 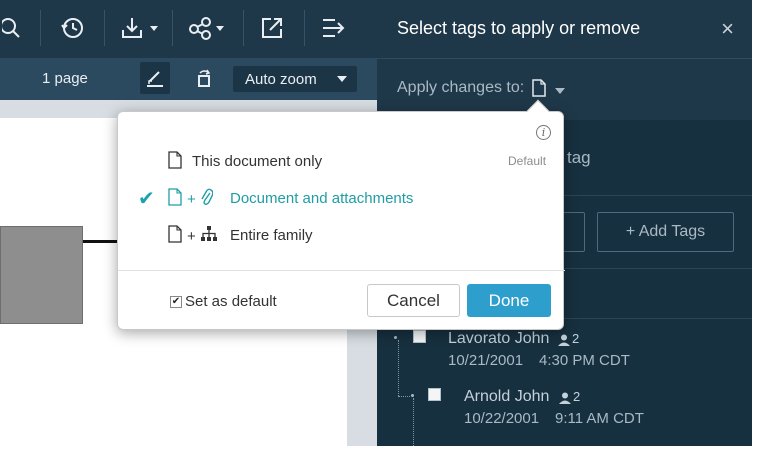 What do you see at coordinates (271, 235) in the screenshot?
I see `option-label: Entire family` at bounding box center [271, 235].